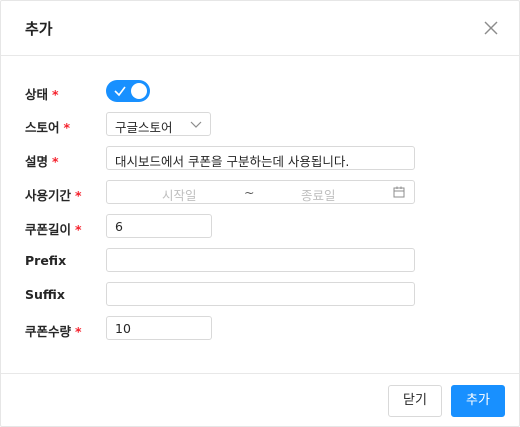 This screenshot has height=427, width=520. I want to click on suffix-label: Suffix, so click(45, 294).